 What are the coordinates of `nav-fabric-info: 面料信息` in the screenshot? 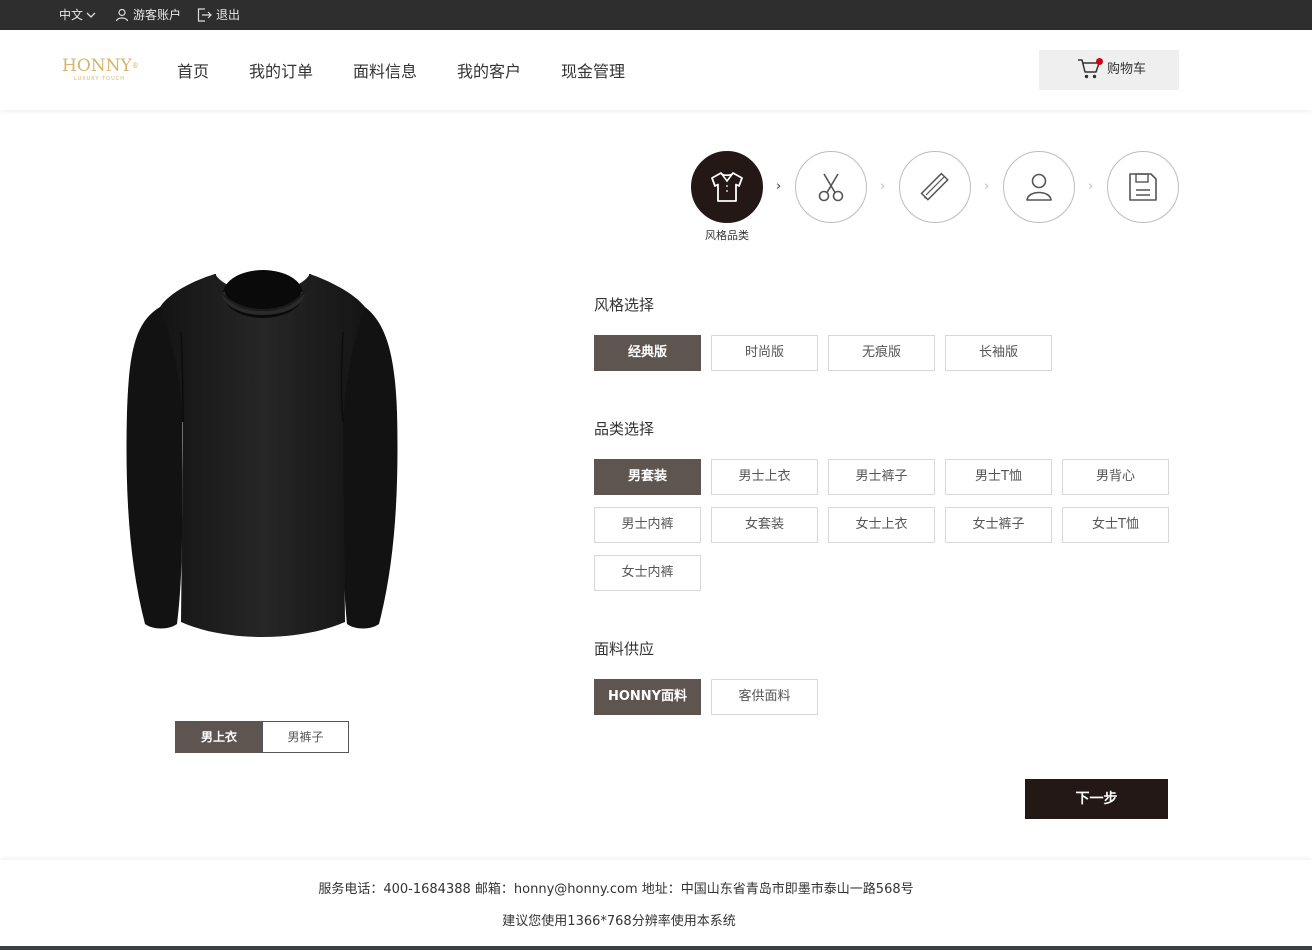 It's located at (385, 70).